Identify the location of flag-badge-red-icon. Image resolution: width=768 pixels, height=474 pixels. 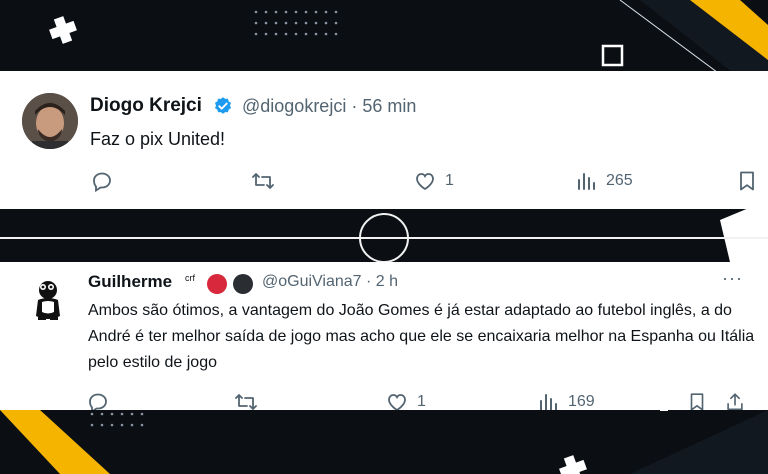
(217, 284).